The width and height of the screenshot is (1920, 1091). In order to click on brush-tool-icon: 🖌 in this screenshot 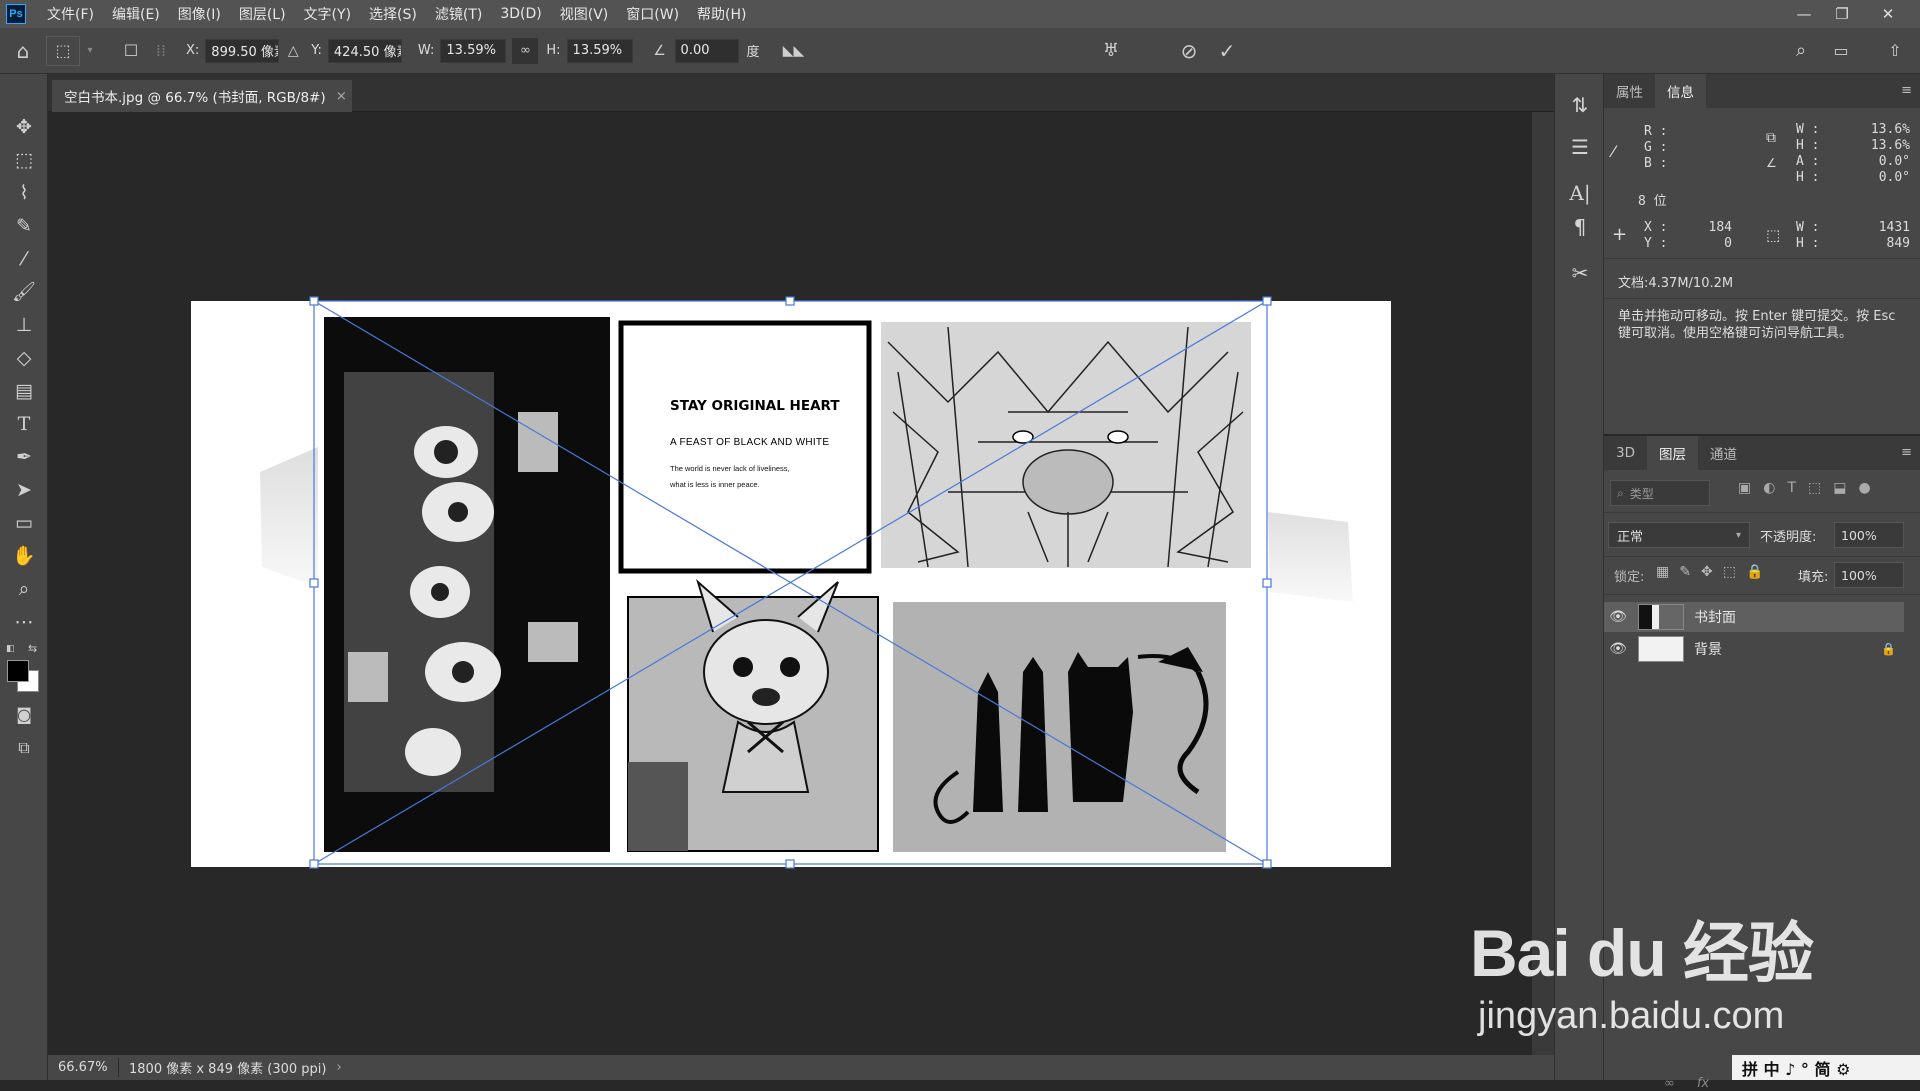, I will do `click(24, 291)`.